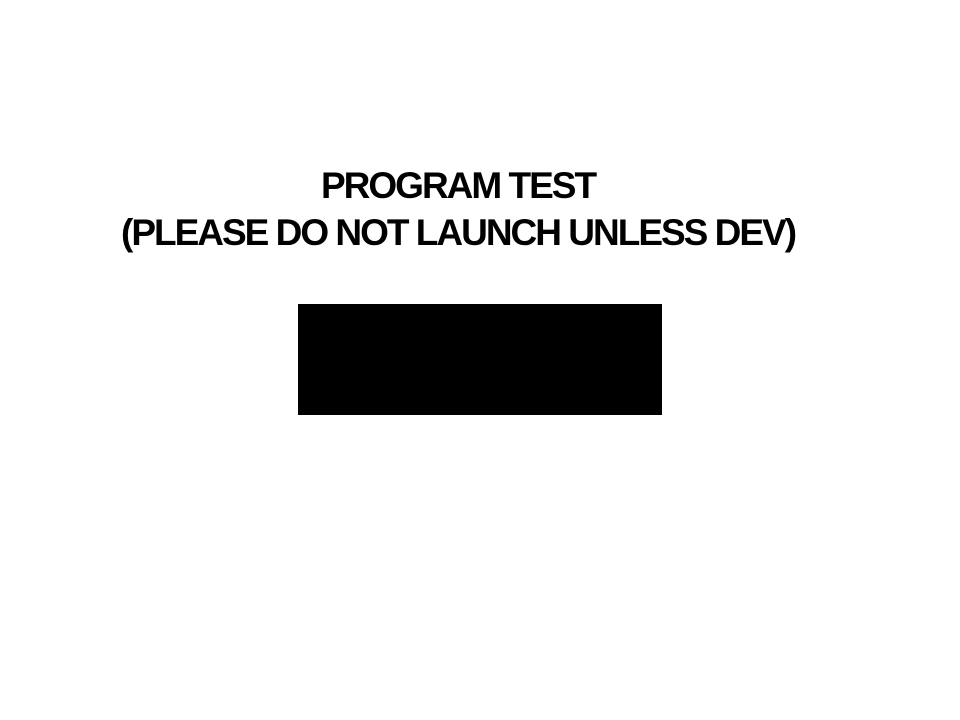 The height and width of the screenshot is (720, 960). Describe the element at coordinates (459, 232) in the screenshot. I see `title-line-2: (PLEASE DO NOT LAUNCH UNLESS DEV)` at that location.